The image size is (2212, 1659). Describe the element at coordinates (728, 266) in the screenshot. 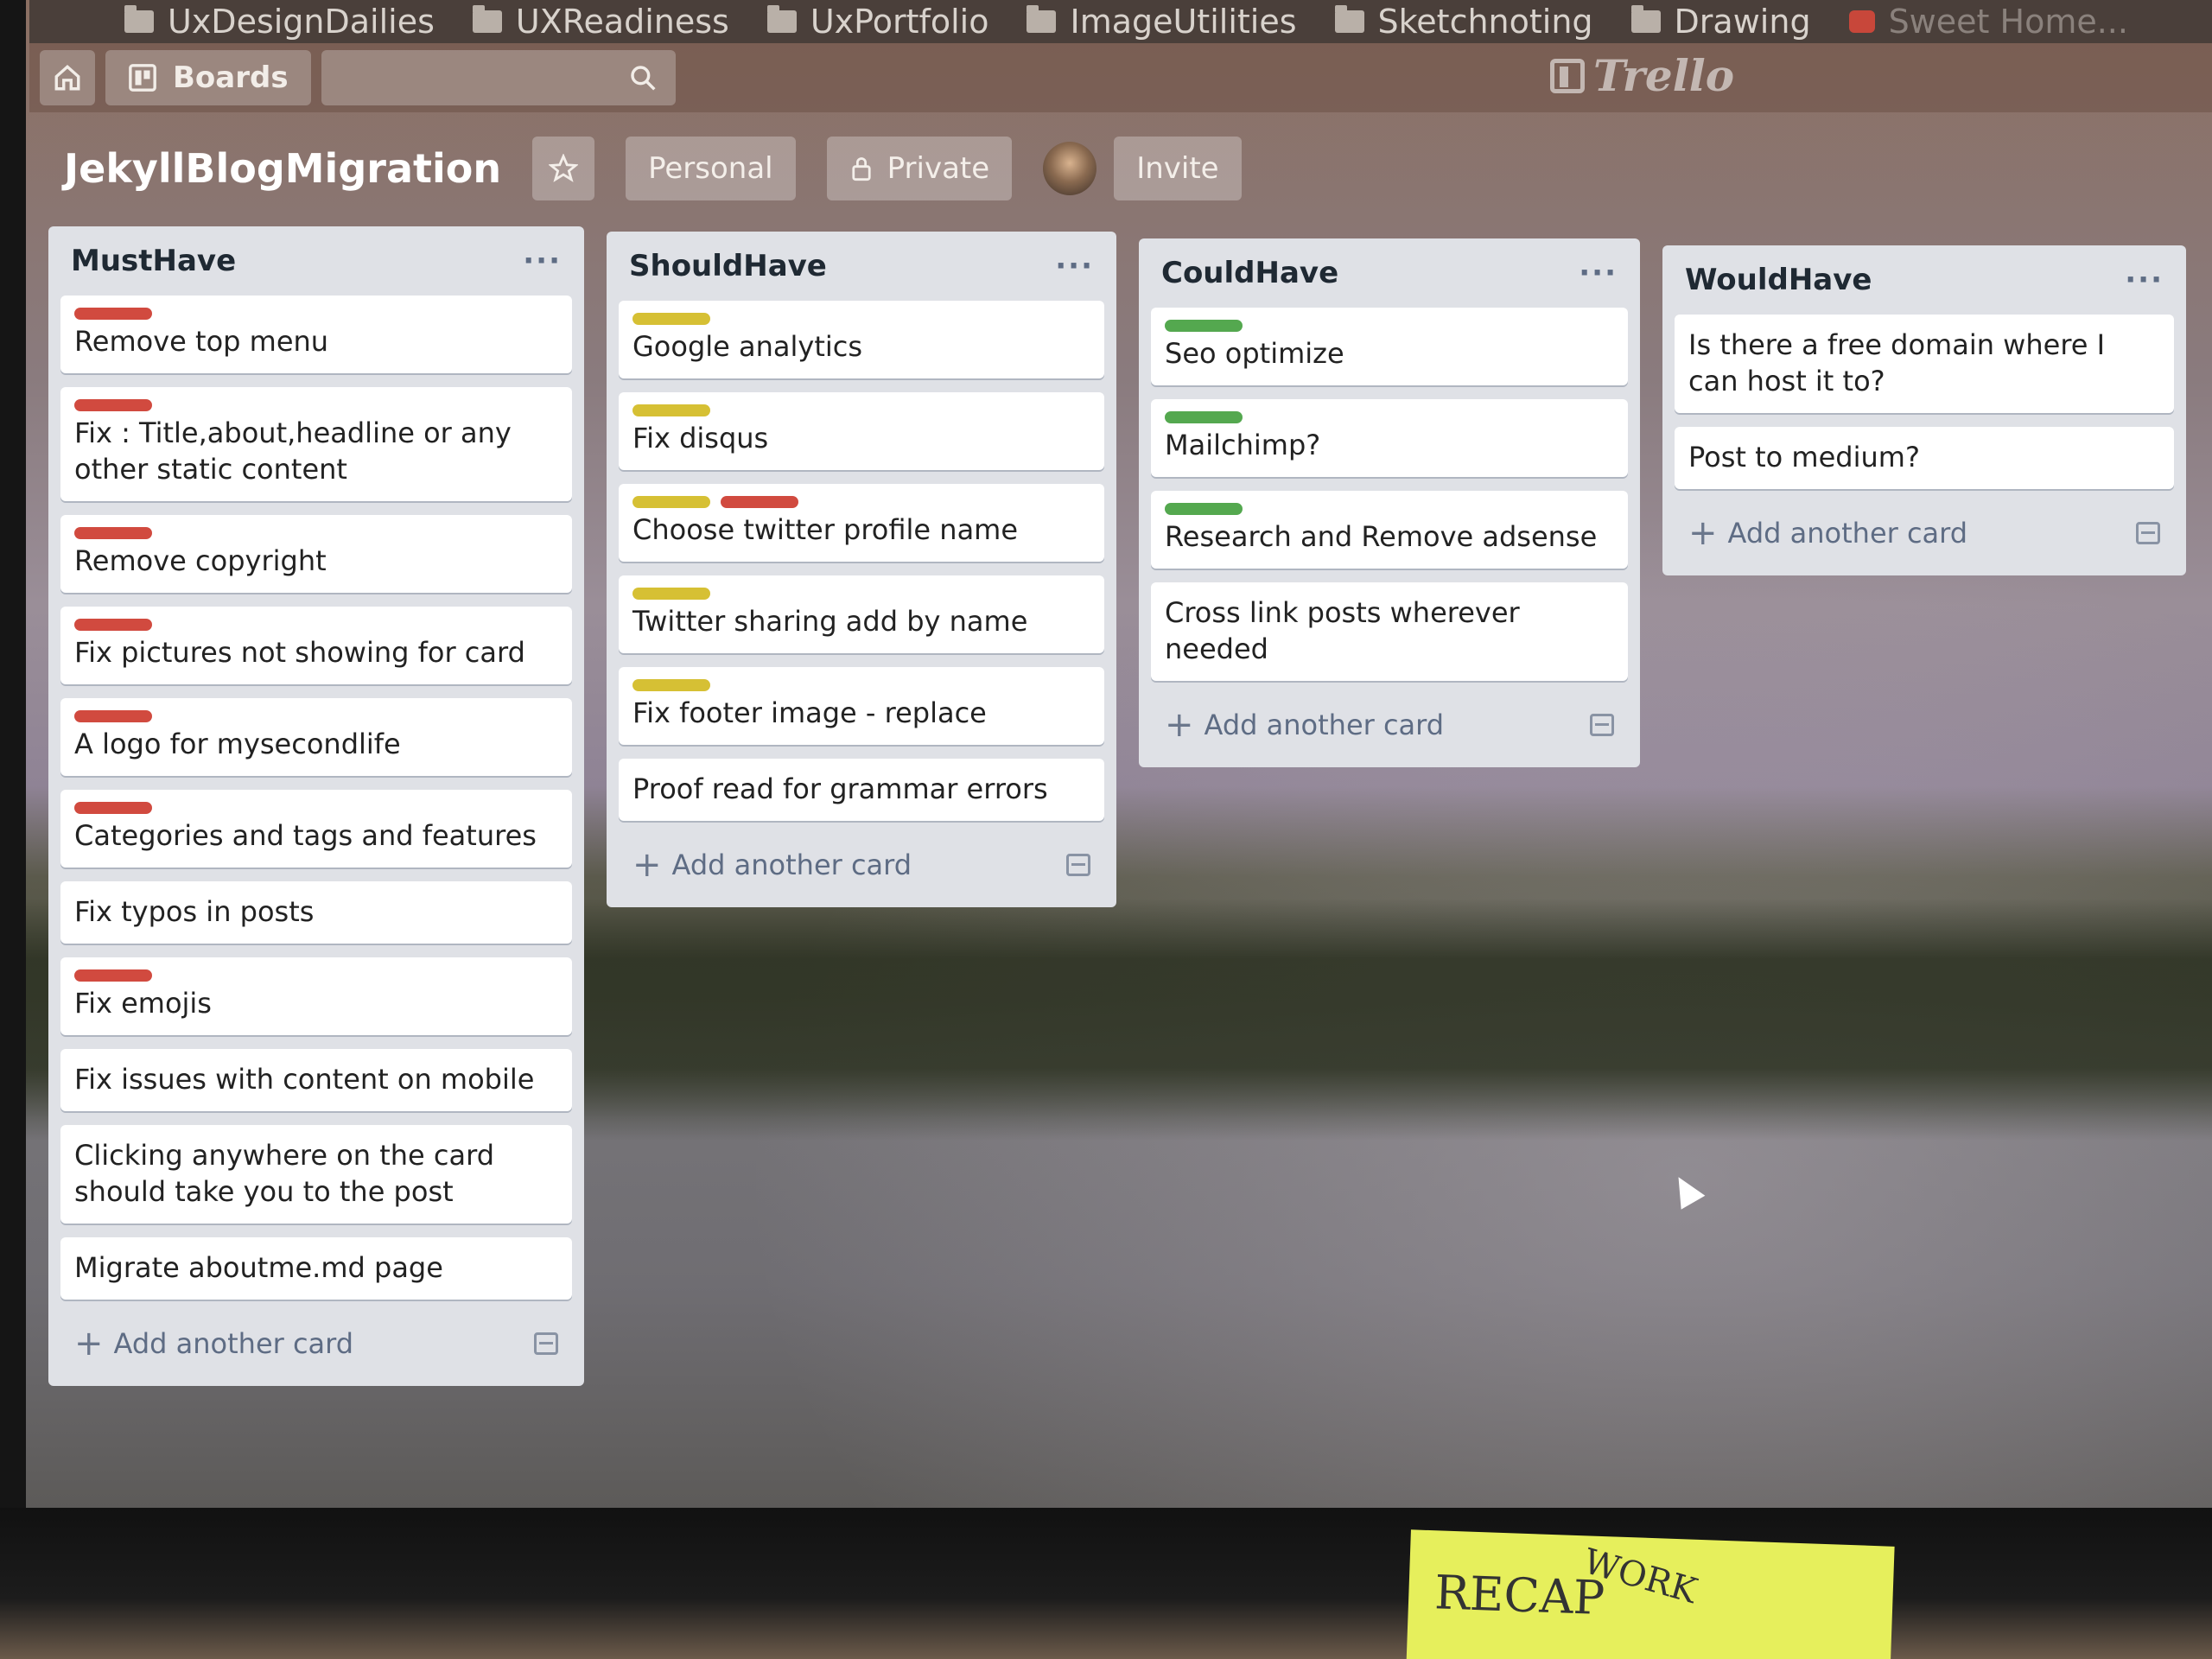

I see `list-title: ShouldHave` at that location.